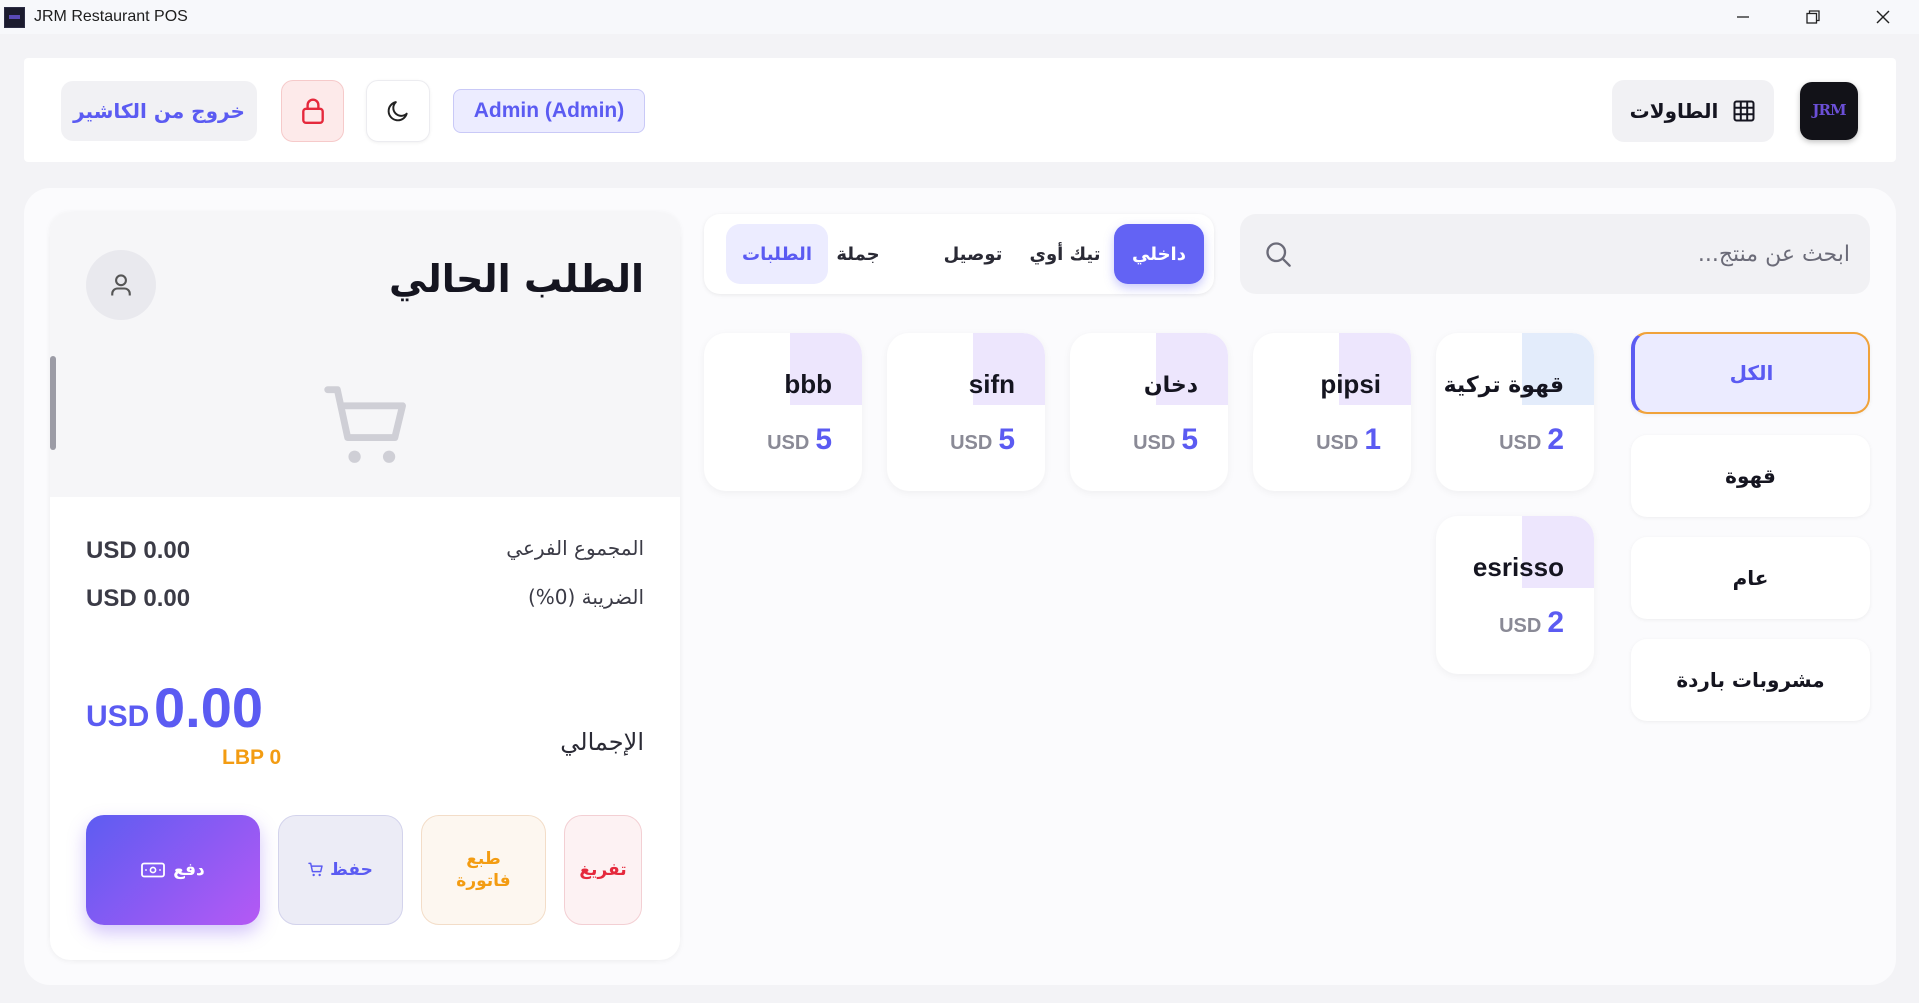 The width and height of the screenshot is (1919, 1003). Describe the element at coordinates (1350, 384) in the screenshot. I see `product-name: pipsi` at that location.